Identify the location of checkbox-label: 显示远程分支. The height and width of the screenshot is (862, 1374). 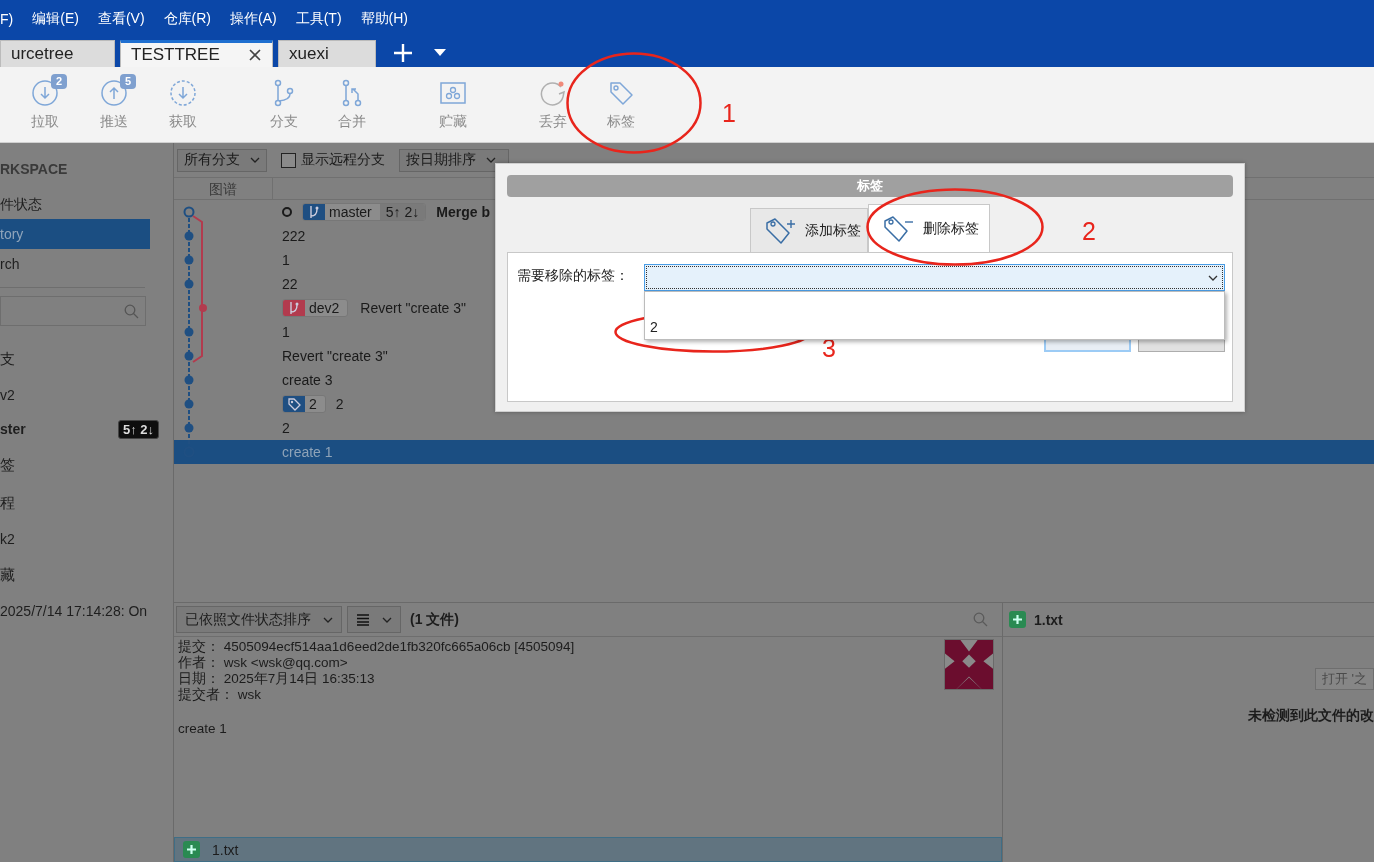
(343, 160).